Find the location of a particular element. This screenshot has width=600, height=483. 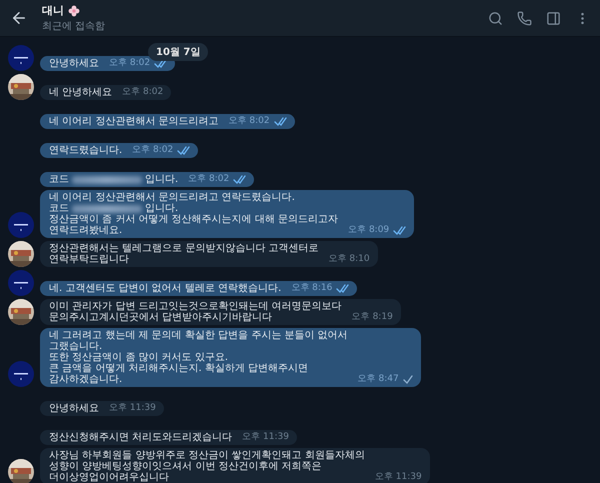

flower-icon is located at coordinates (74, 10).